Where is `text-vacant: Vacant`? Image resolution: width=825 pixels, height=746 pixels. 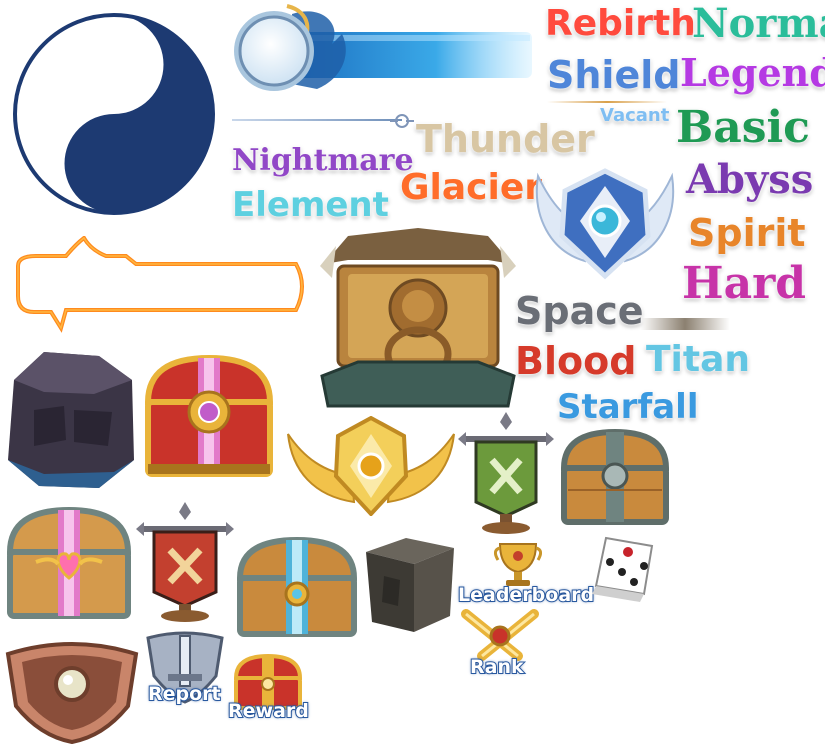 text-vacant: Vacant is located at coordinates (634, 115).